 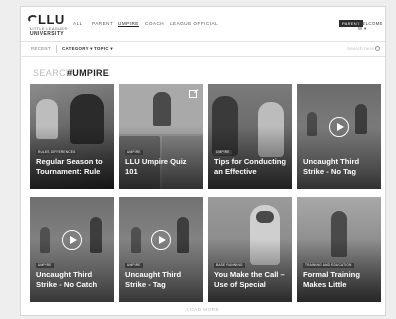 I want to click on content-card: UMPIRE Uncaught Third Strike - No Catch, so click(x=72, y=249).